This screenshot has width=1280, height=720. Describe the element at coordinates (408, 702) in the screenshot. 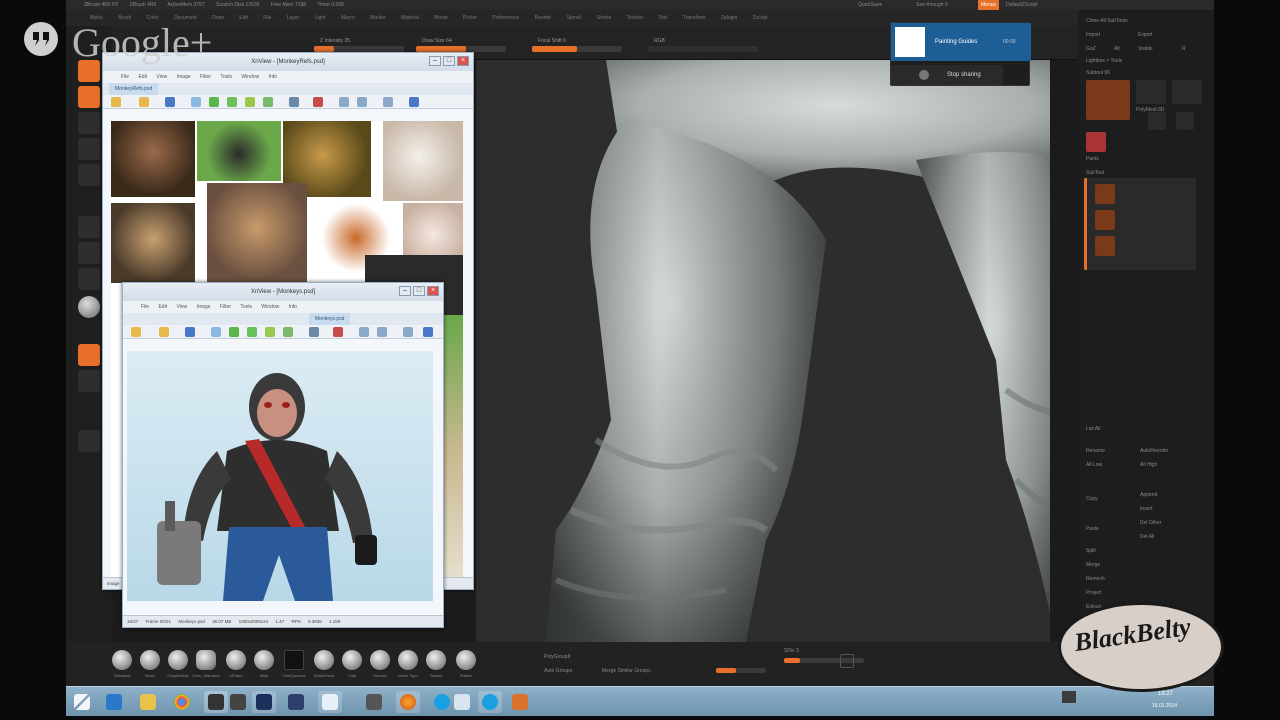

I see `taskbar-firefox` at that location.